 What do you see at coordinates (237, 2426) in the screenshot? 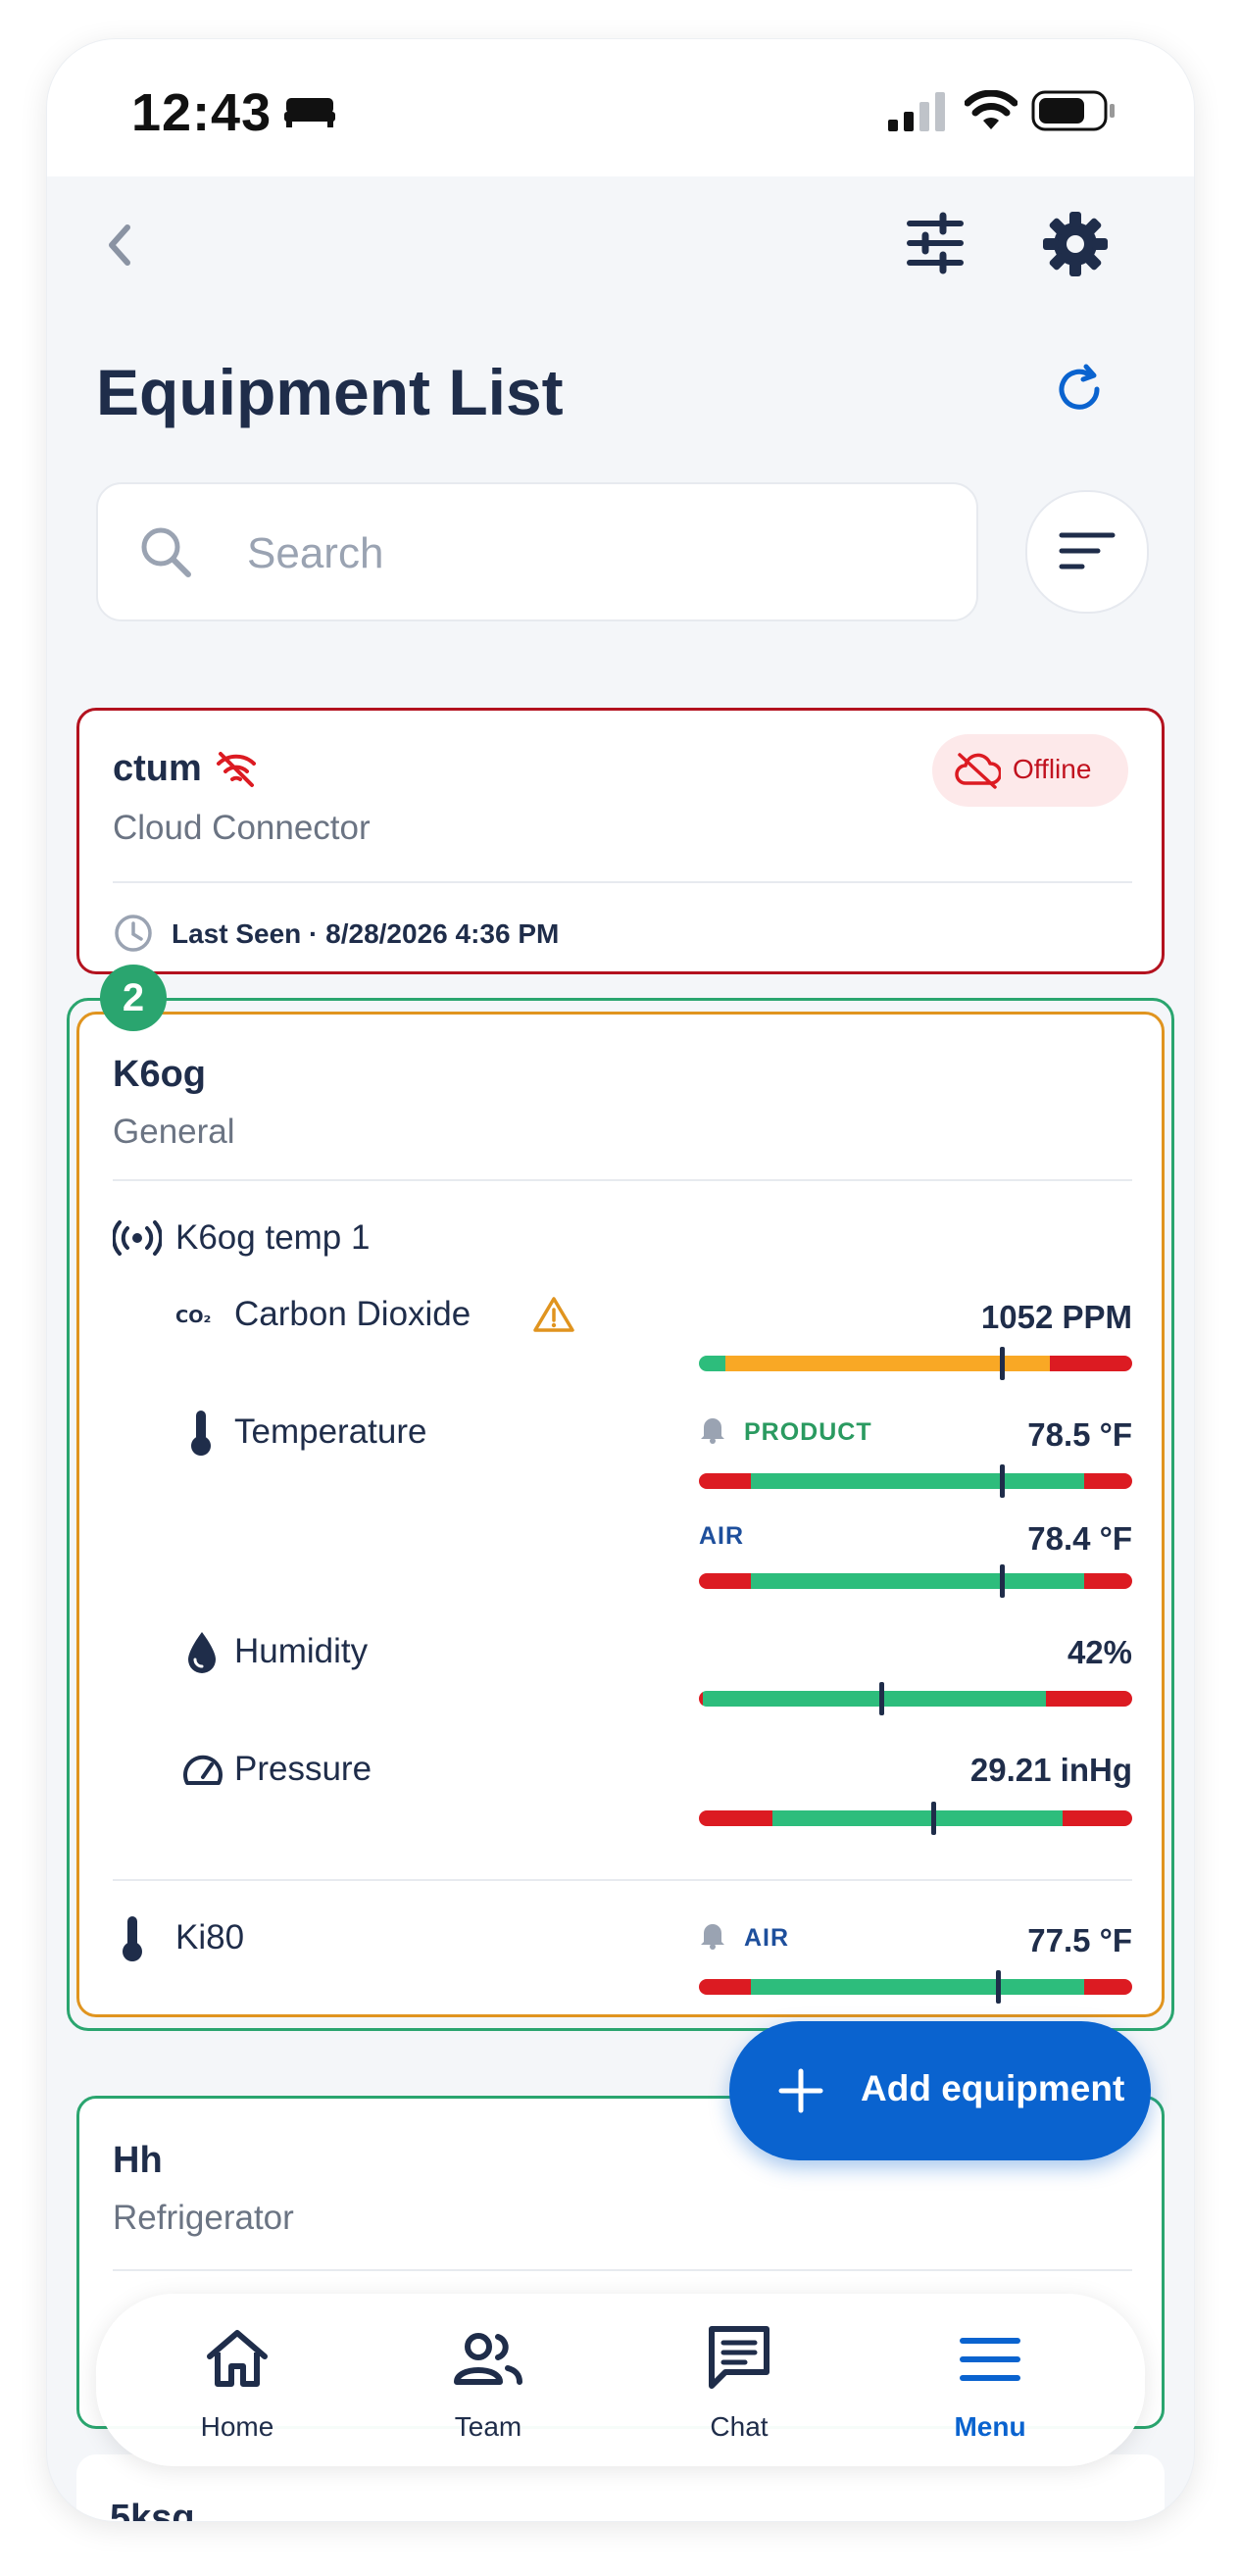
I see `tab-label: Home` at bounding box center [237, 2426].